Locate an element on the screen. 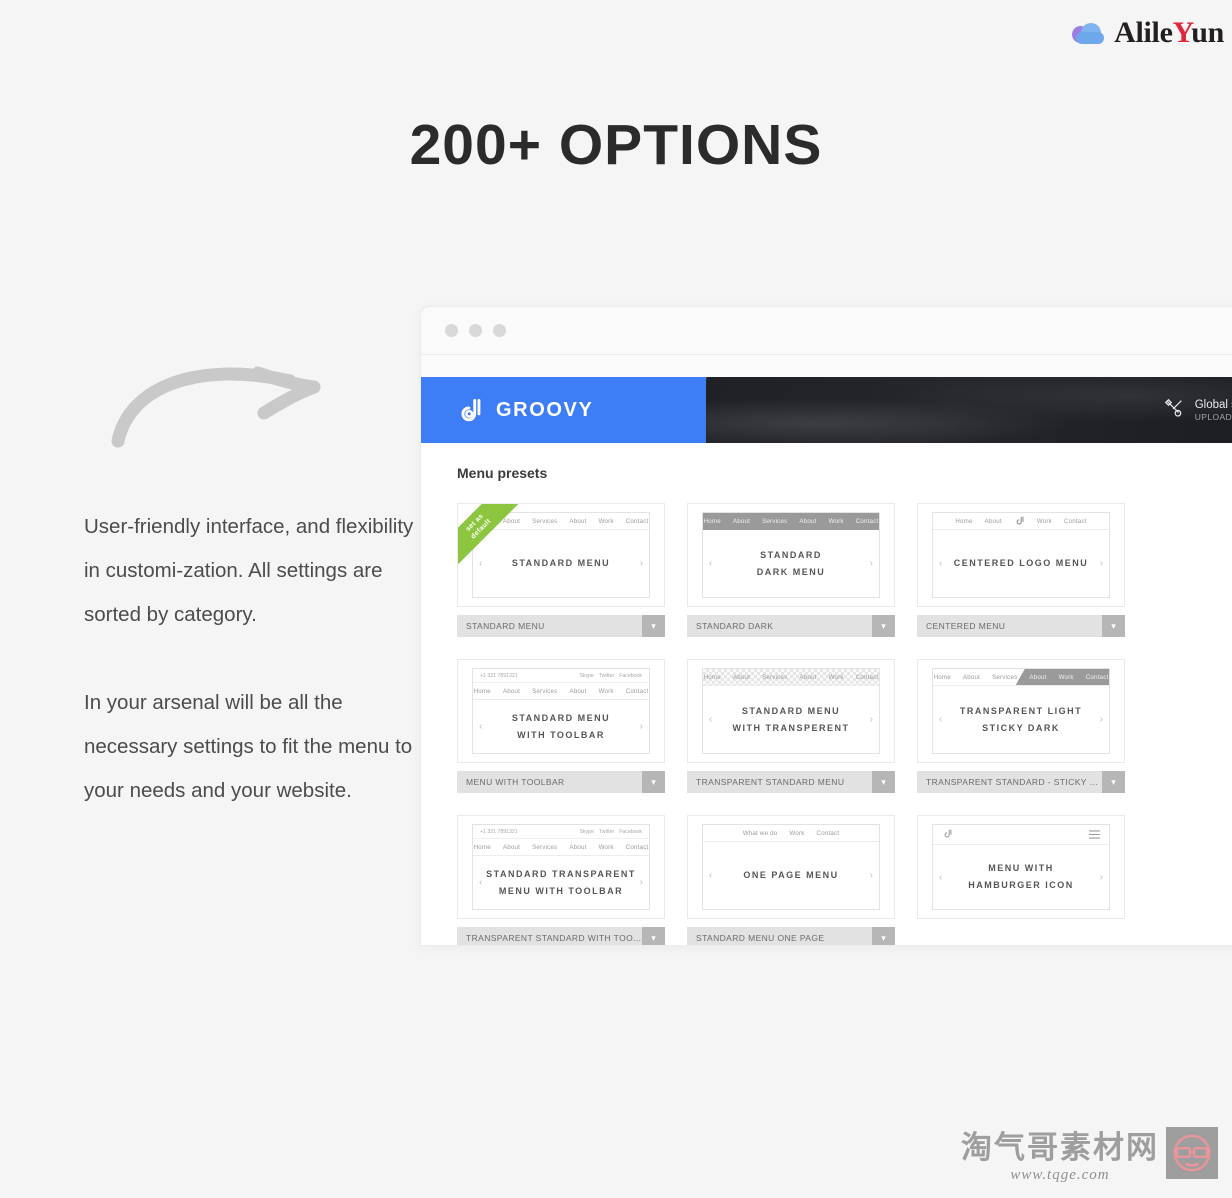 This screenshot has width=1232, height=1198. preset-select-label: TRANSPARENT STANDARD MENU is located at coordinates (770, 782).